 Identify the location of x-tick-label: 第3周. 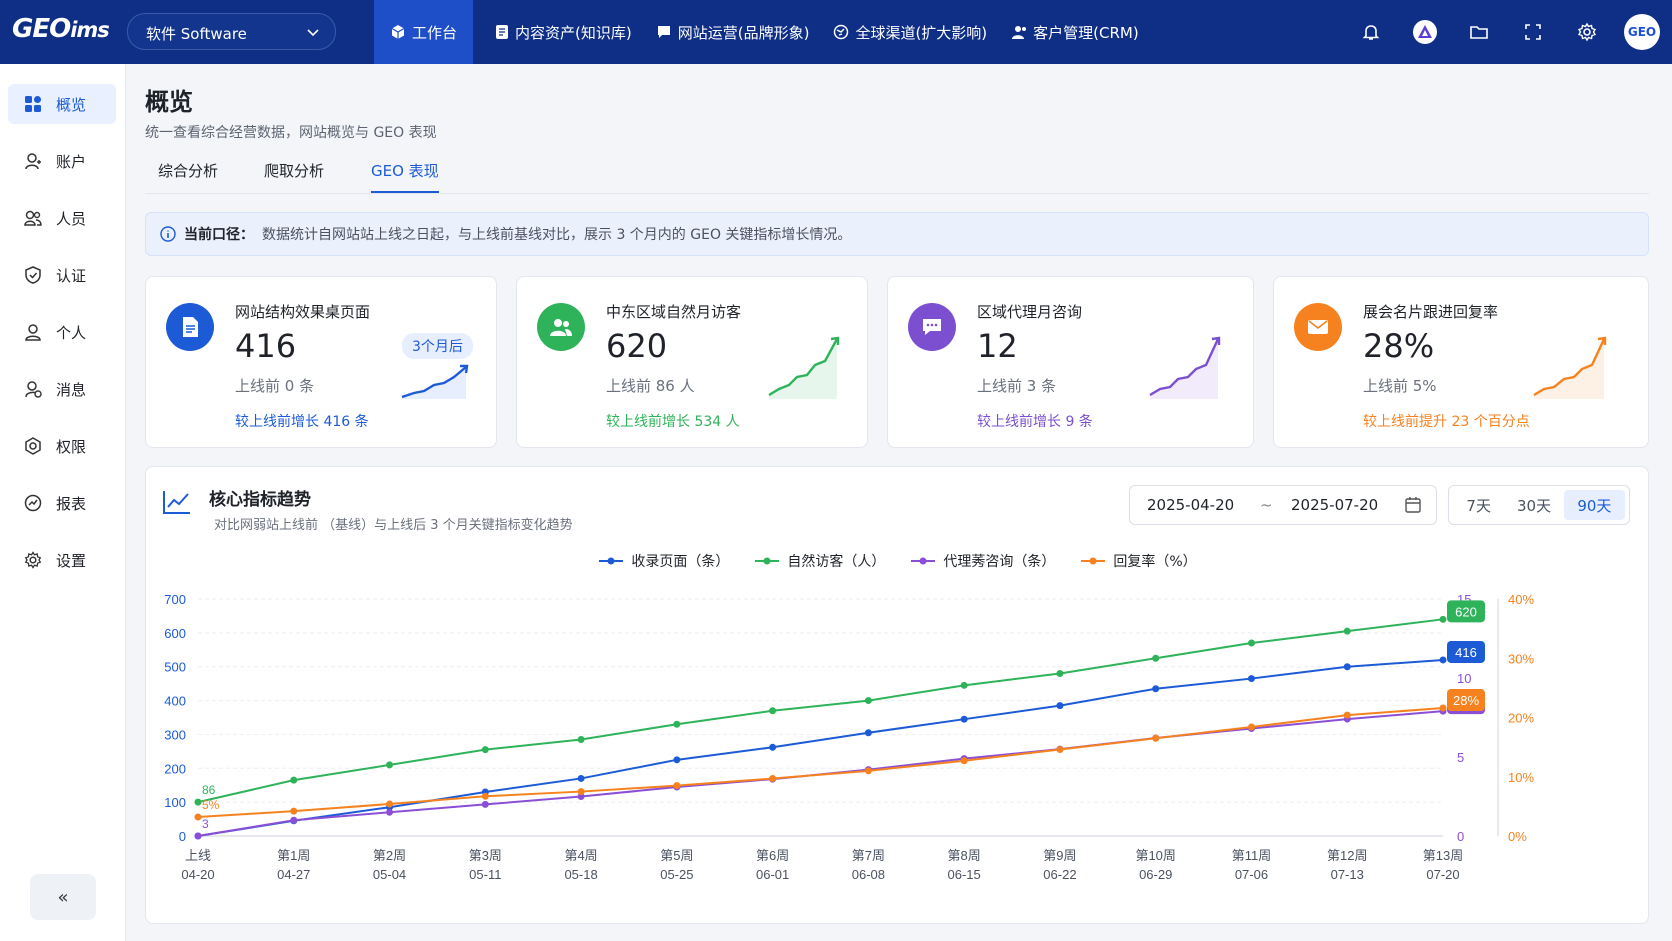
(485, 855).